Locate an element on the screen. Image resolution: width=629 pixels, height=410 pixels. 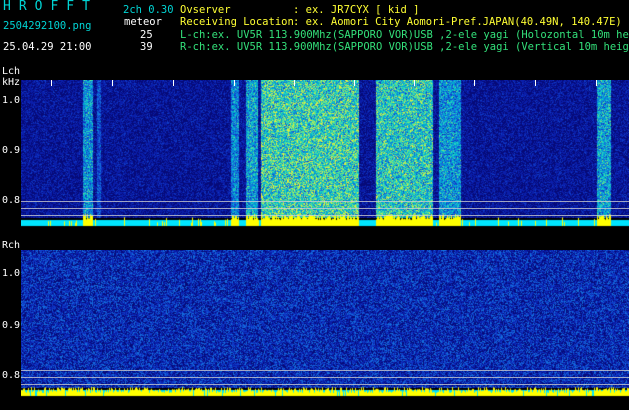
meteor-count-r: 39 is located at coordinates (146, 47).